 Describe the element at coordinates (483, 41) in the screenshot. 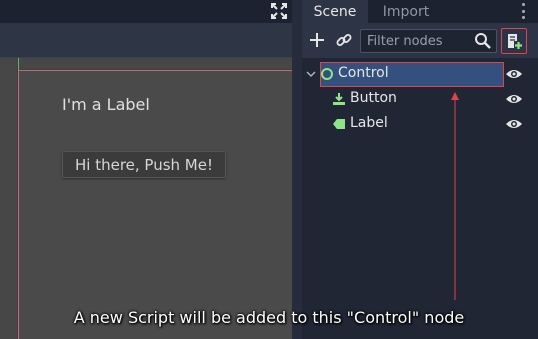

I see `search-icon` at that location.